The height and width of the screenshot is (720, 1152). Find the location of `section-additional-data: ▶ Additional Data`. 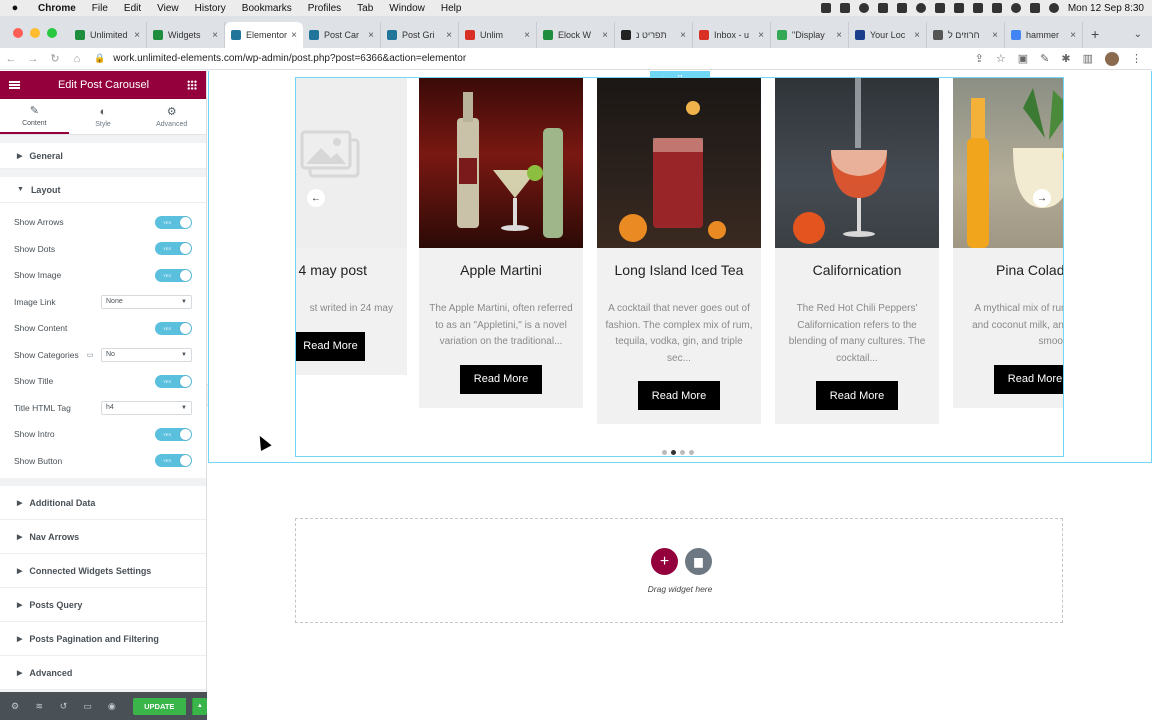

section-additional-data: ▶ Additional Data is located at coordinates (103, 503).